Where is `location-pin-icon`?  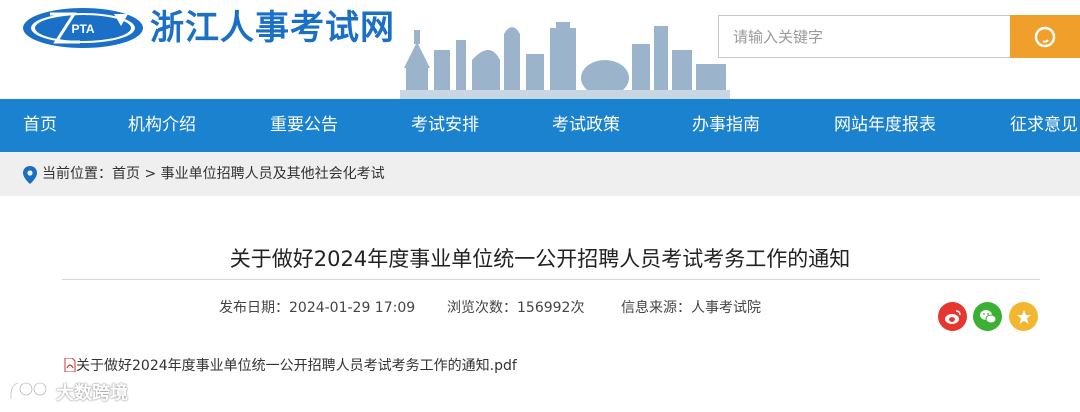
location-pin-icon is located at coordinates (30, 175).